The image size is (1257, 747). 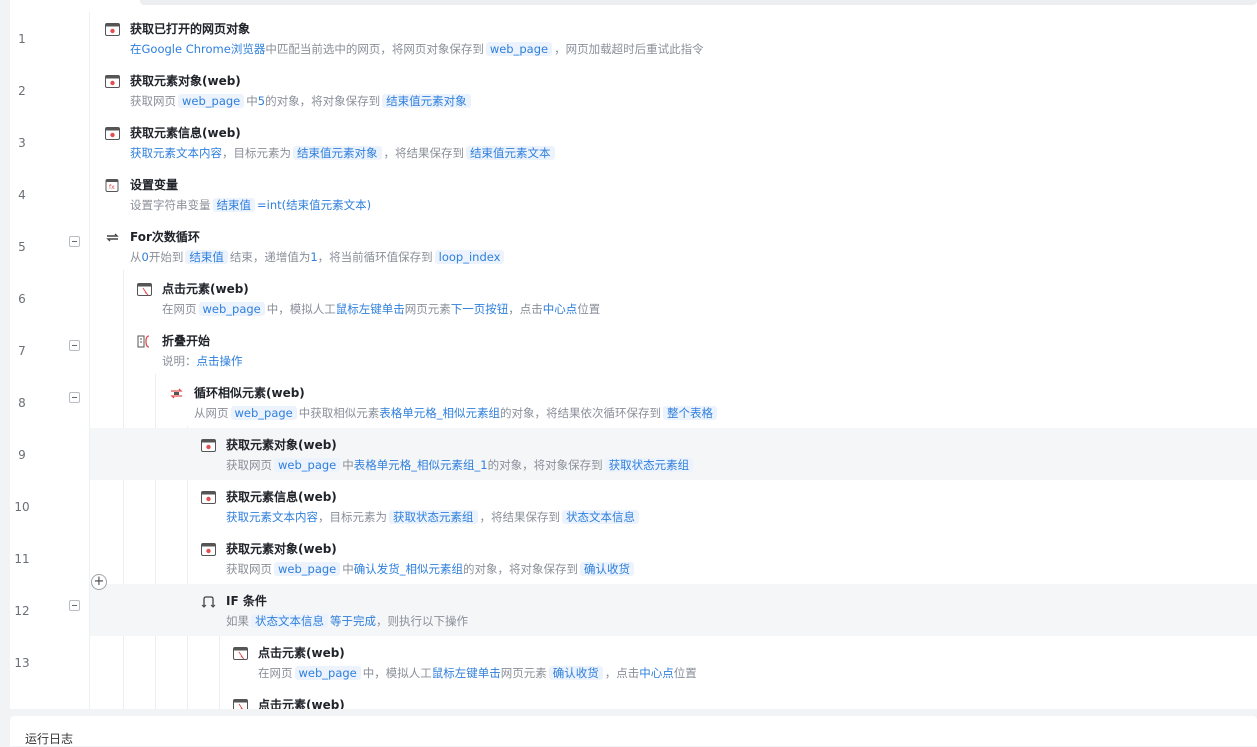 I want to click on step-title: 获取已打开的网页对象, so click(x=190, y=29).